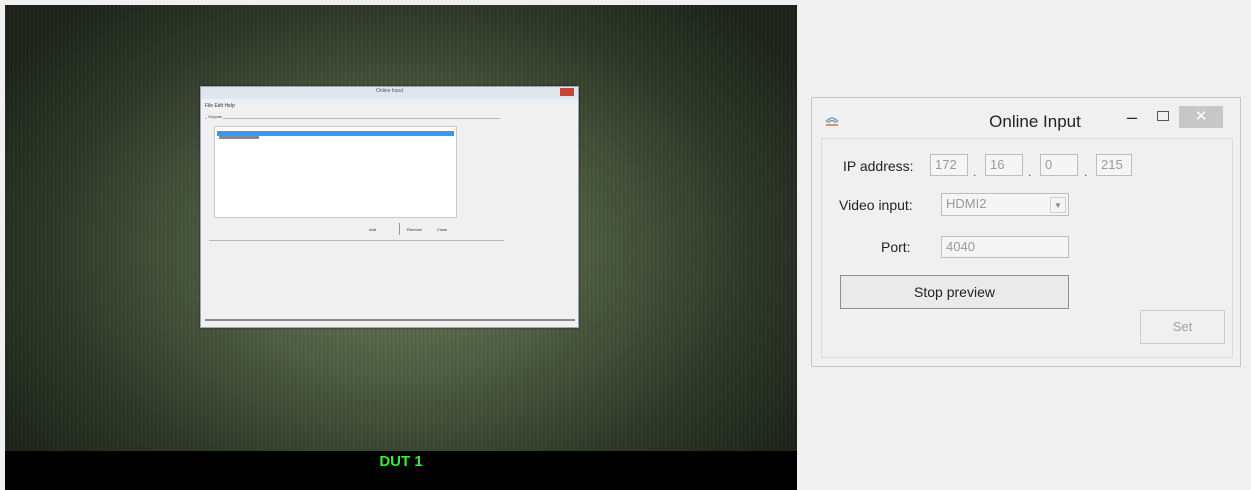 This screenshot has height=490, width=1251. Describe the element at coordinates (399, 229) in the screenshot. I see `captured-button-divider` at that location.